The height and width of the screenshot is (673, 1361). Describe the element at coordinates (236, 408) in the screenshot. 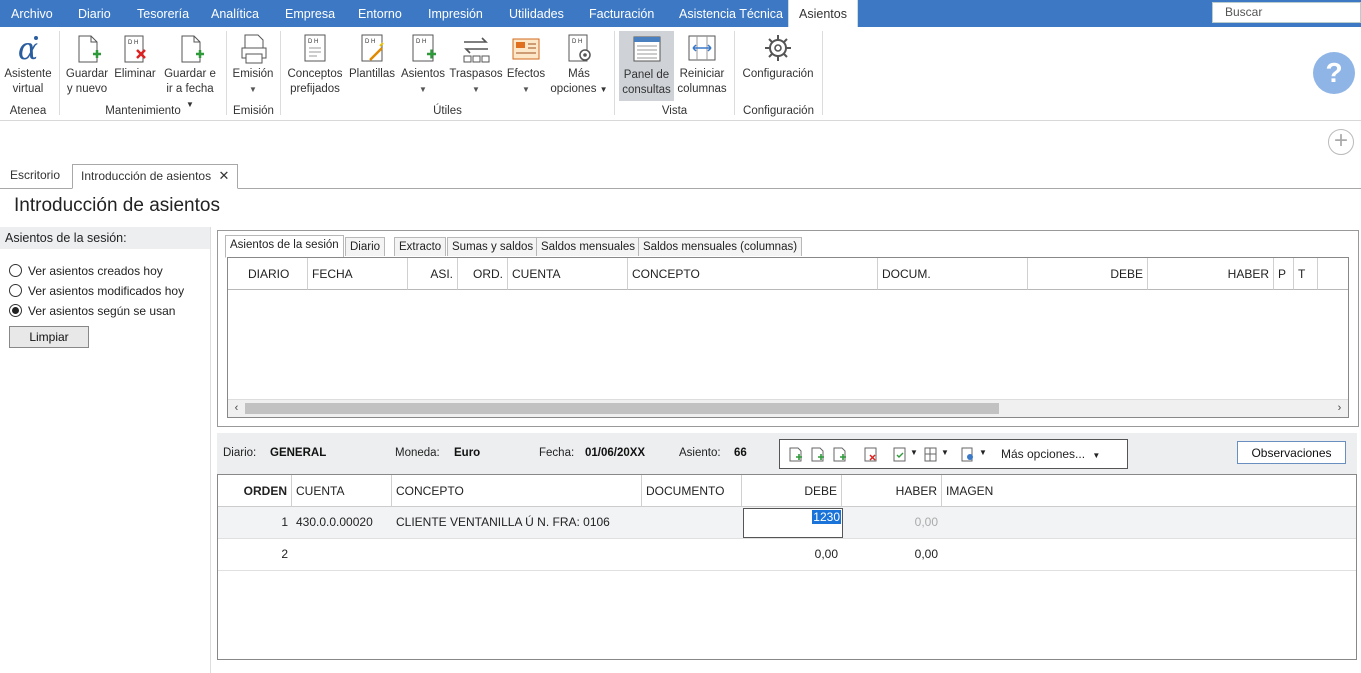

I see `scroll-left-icon: ‹` at that location.